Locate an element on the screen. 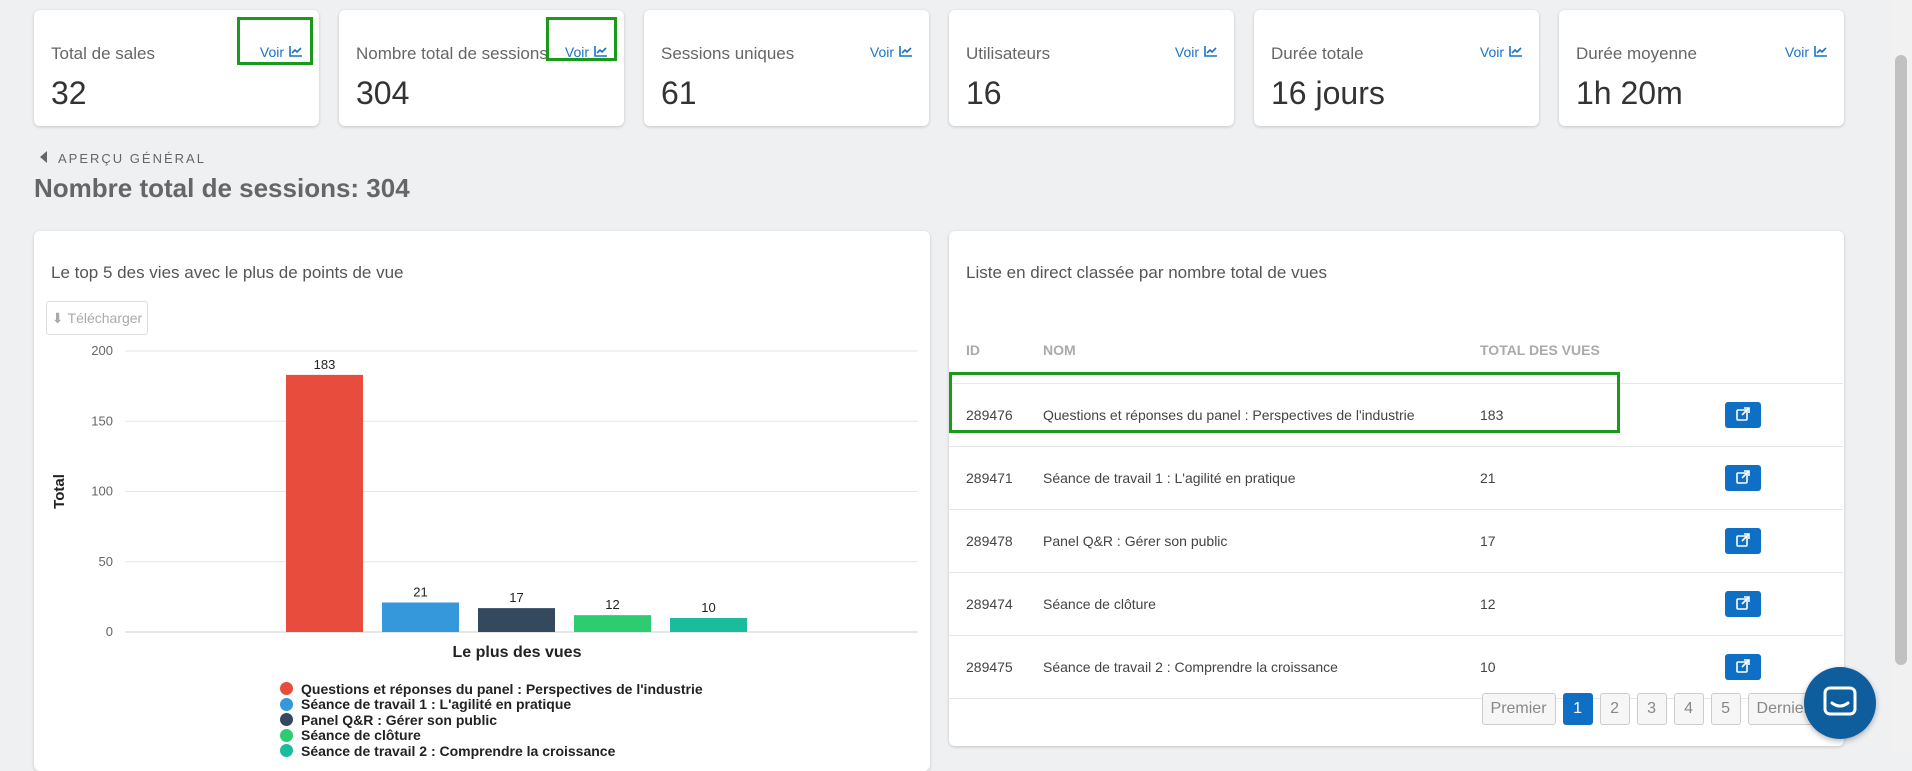  back-link: APERÇU GÉNÉRAL is located at coordinates (123, 158).